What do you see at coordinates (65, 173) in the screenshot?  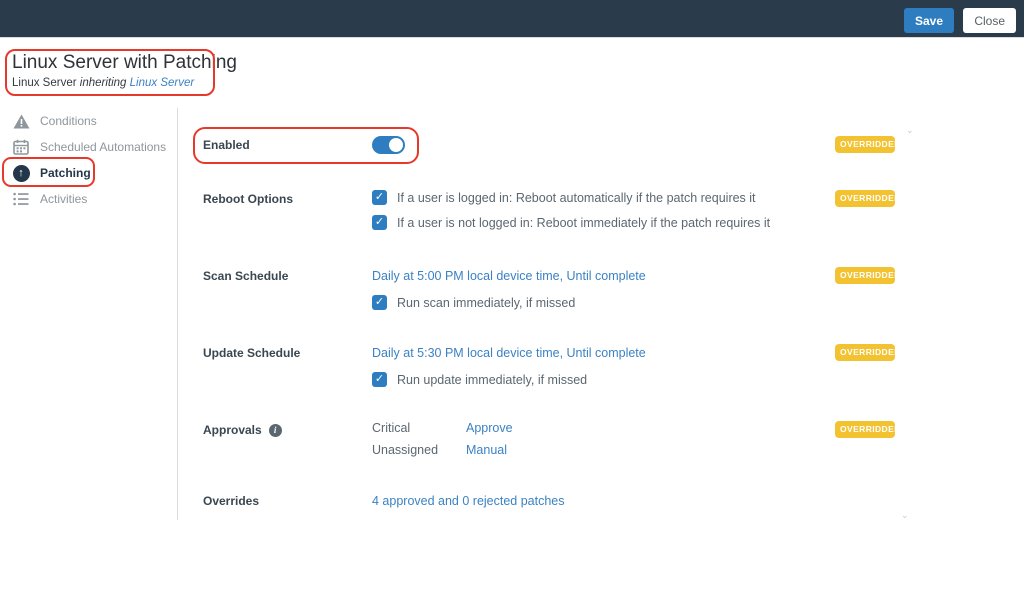 I see `sidebar-item-label: Patching` at bounding box center [65, 173].